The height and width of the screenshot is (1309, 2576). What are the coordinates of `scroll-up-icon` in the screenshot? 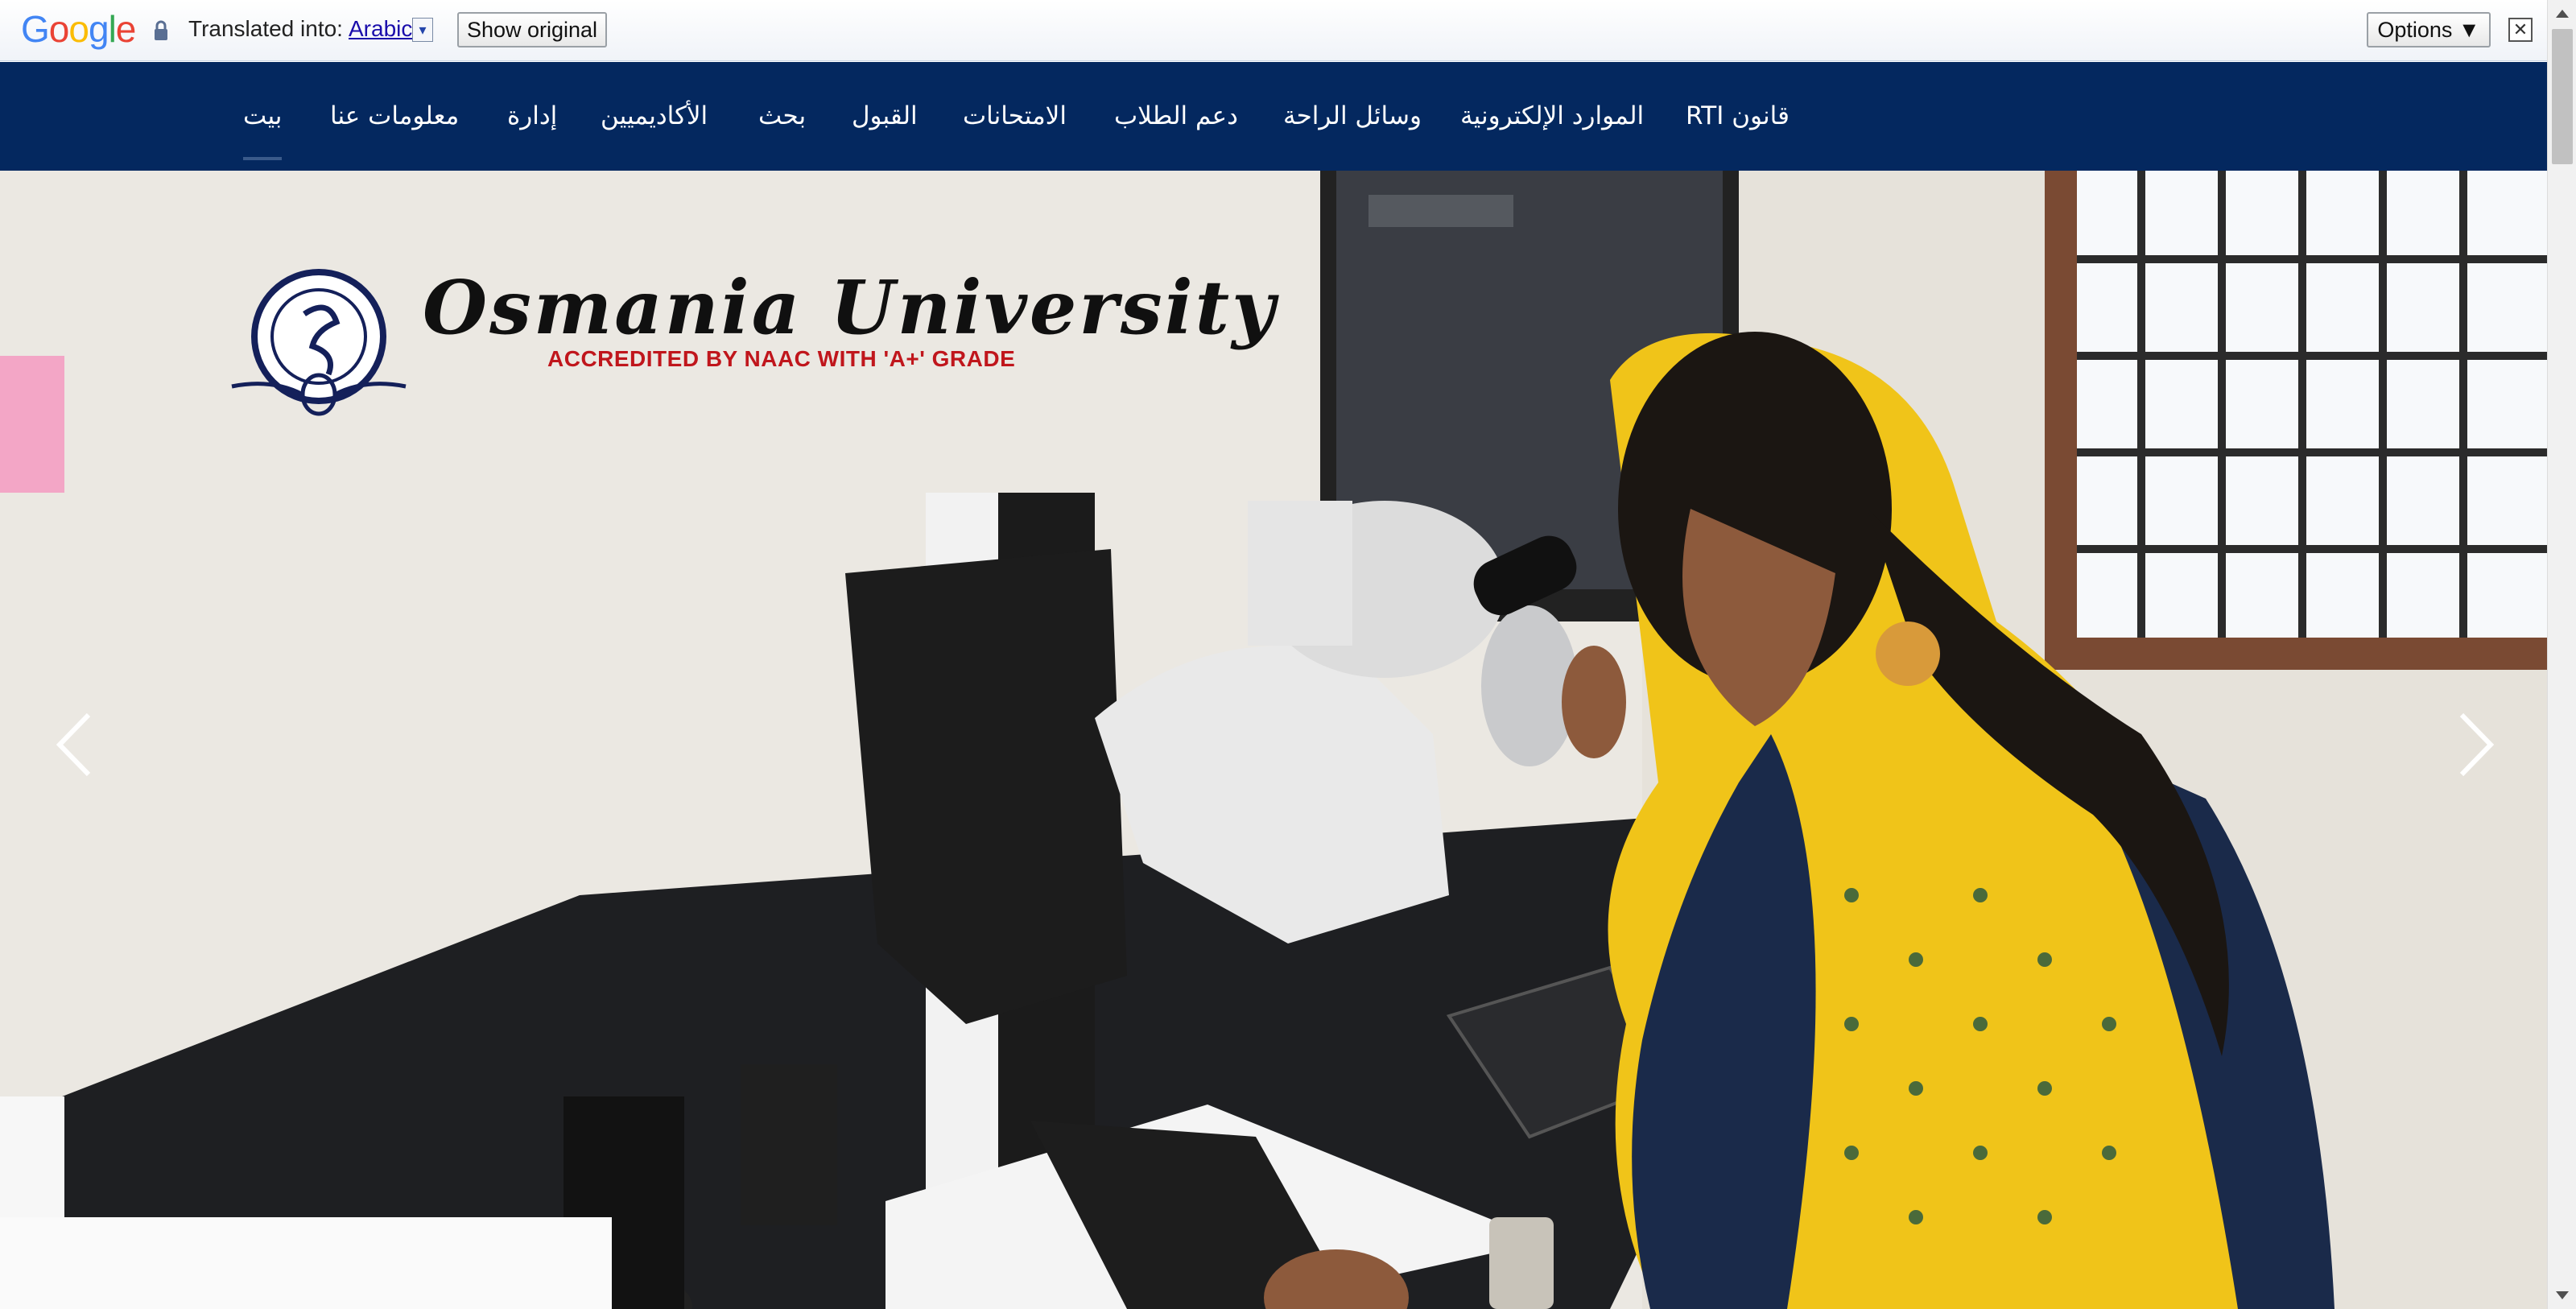 It's located at (2562, 13).